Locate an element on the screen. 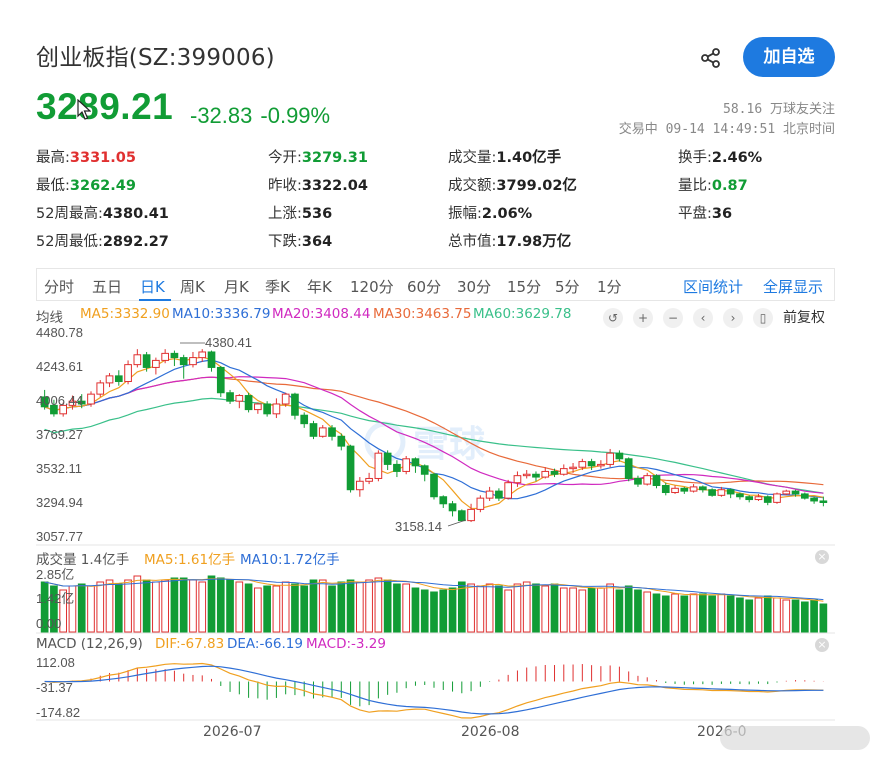 The width and height of the screenshot is (875, 757). y-tick-label: 3057.77 is located at coordinates (59, 536).